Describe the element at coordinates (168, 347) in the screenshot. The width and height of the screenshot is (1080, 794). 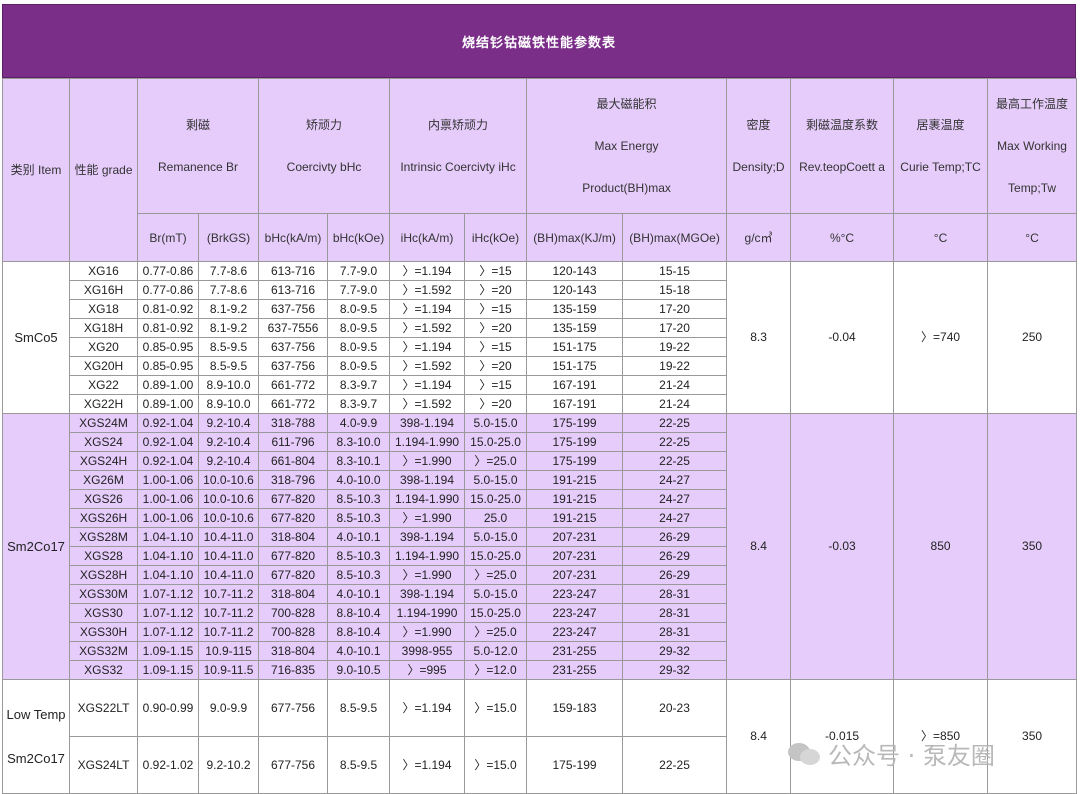
I see `br-mt-cell: 0.85-0.95` at that location.